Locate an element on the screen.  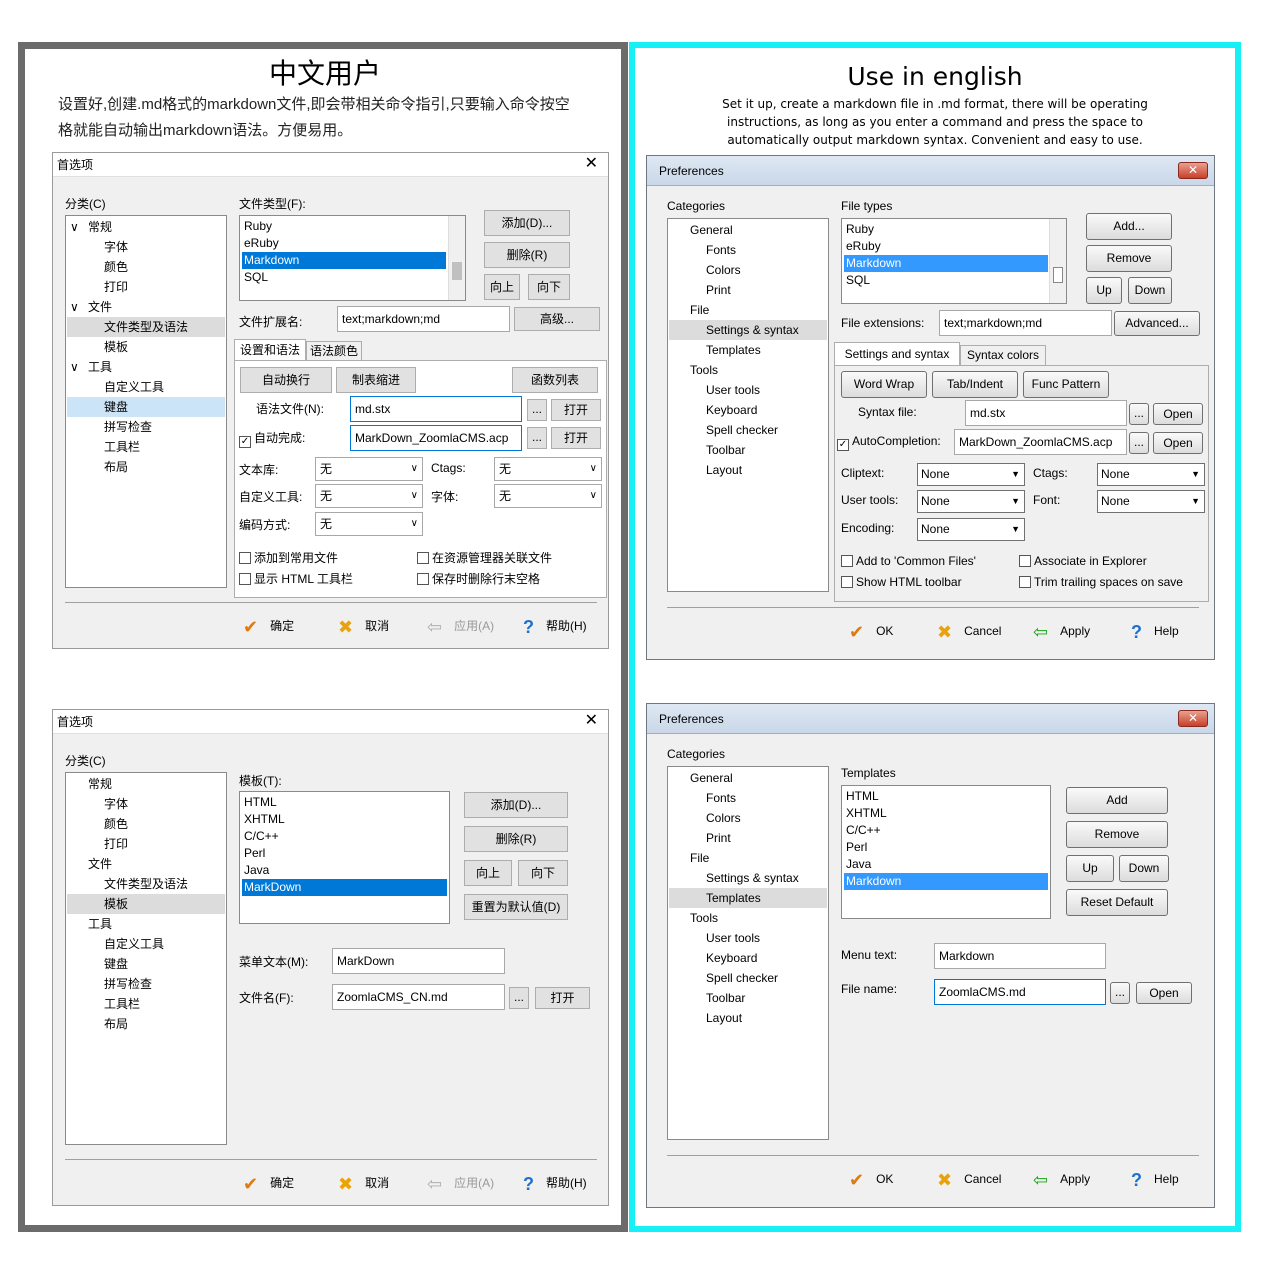
open-syntax-button: 打开 is located at coordinates (576, 410).